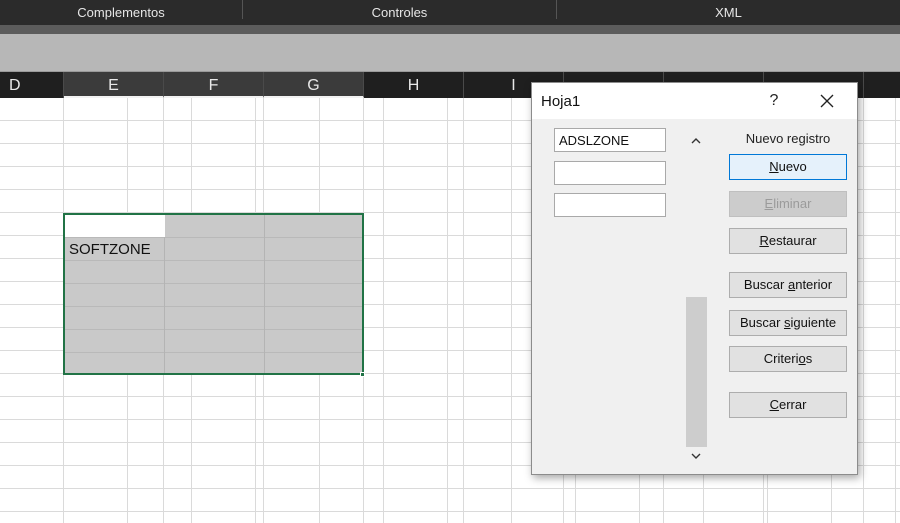  What do you see at coordinates (399, 12) in the screenshot?
I see `ribbon-group-controles: Controles` at bounding box center [399, 12].